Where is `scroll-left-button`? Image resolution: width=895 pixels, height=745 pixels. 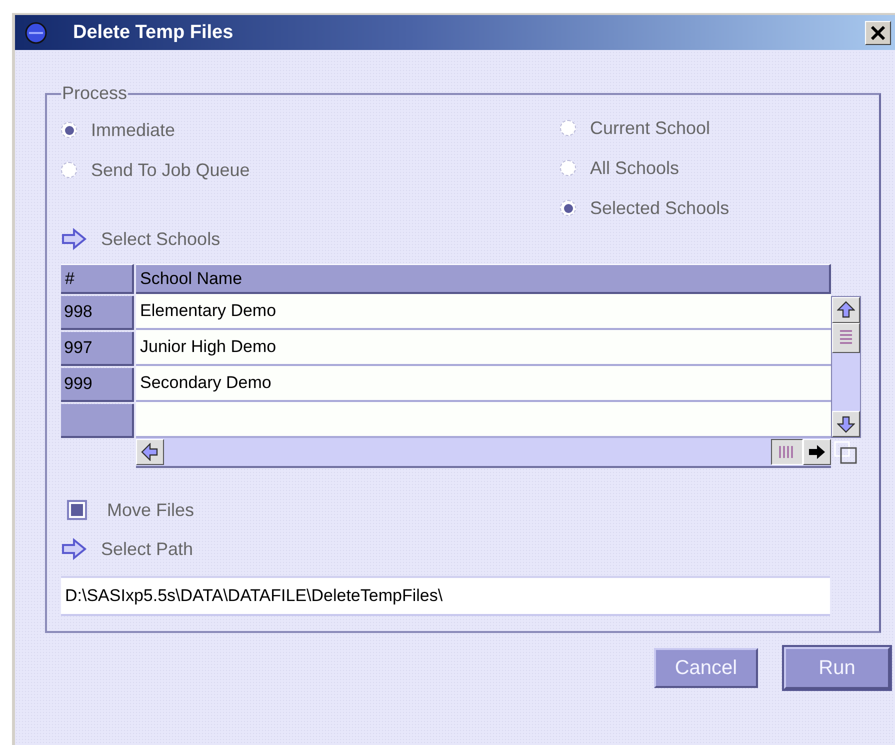 scroll-left-button is located at coordinates (150, 452).